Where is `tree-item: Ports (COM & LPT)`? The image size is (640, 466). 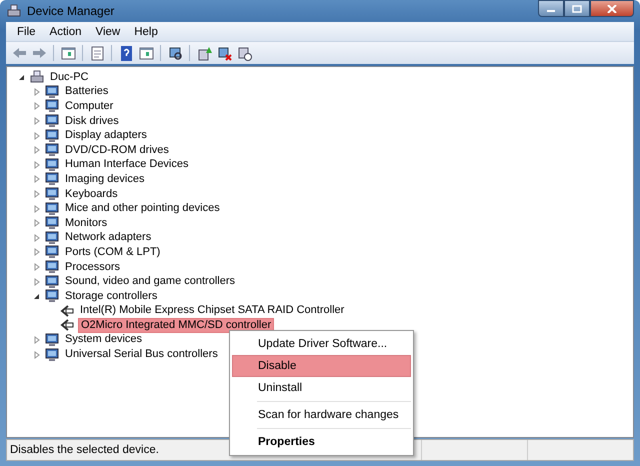
tree-item: Ports (COM & LPT) is located at coordinates (112, 252).